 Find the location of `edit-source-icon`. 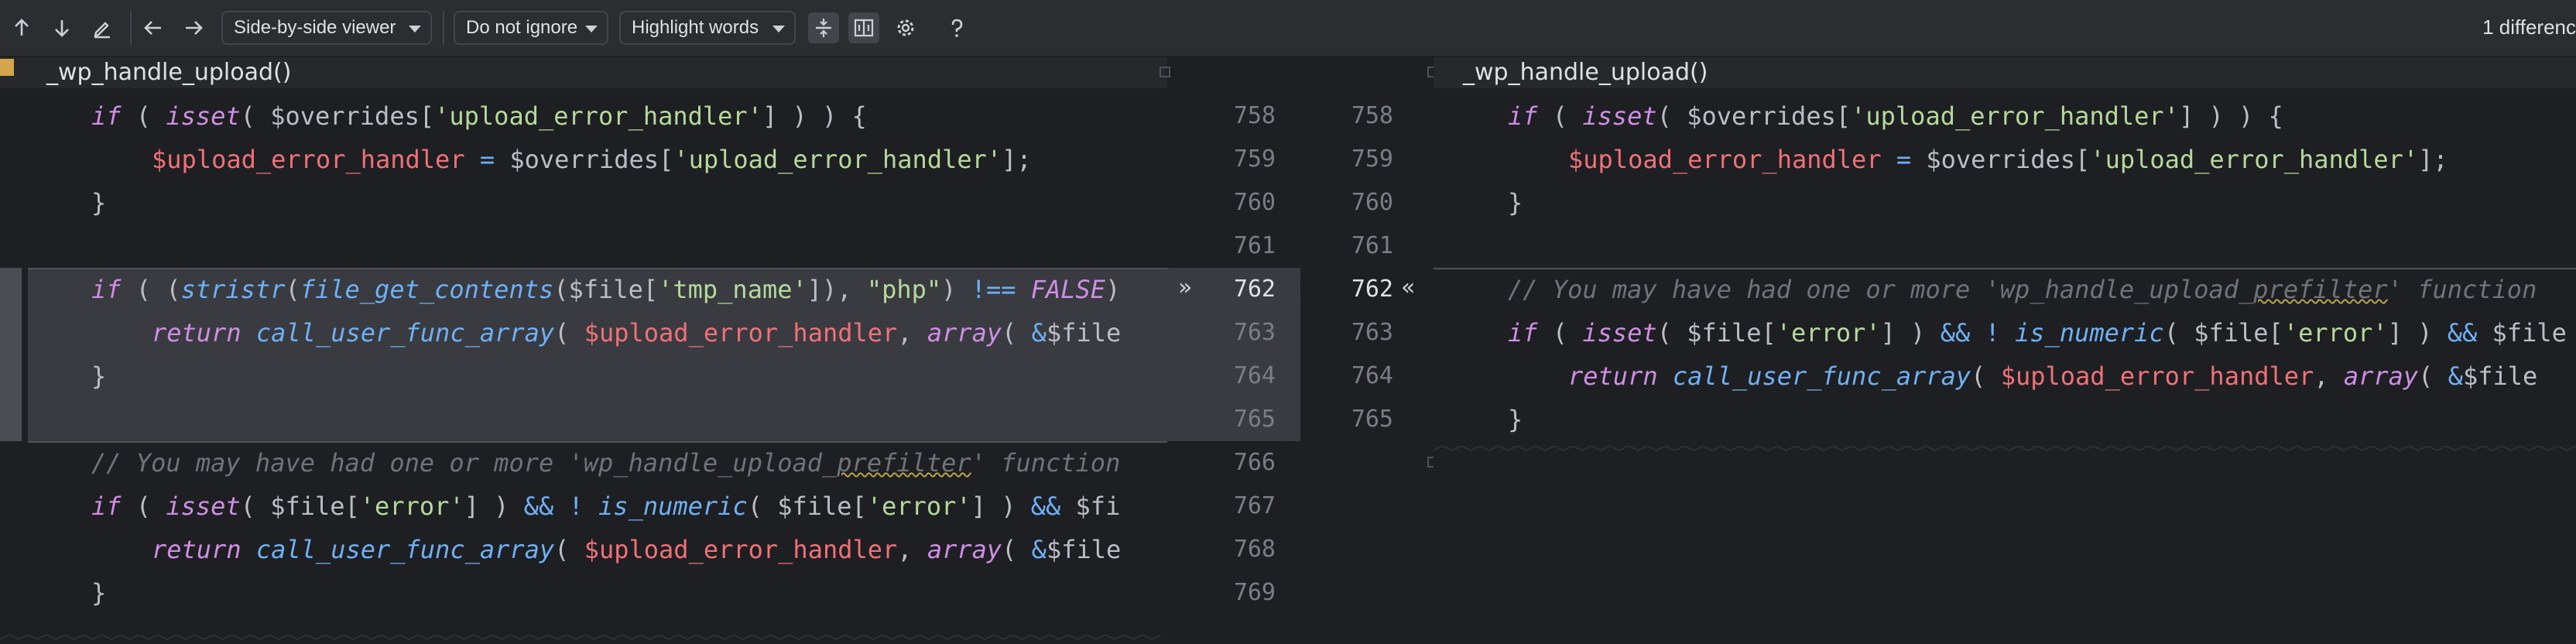

edit-source-icon is located at coordinates (102, 28).